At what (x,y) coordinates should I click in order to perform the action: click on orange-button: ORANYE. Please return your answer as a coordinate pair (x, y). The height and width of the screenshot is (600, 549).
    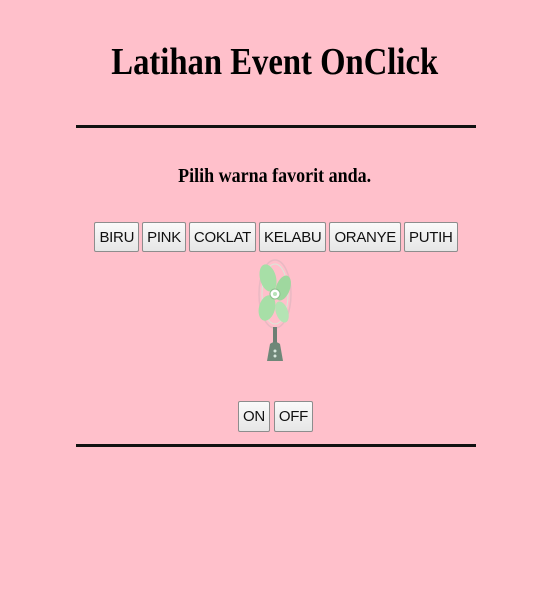
    Looking at the image, I should click on (365, 237).